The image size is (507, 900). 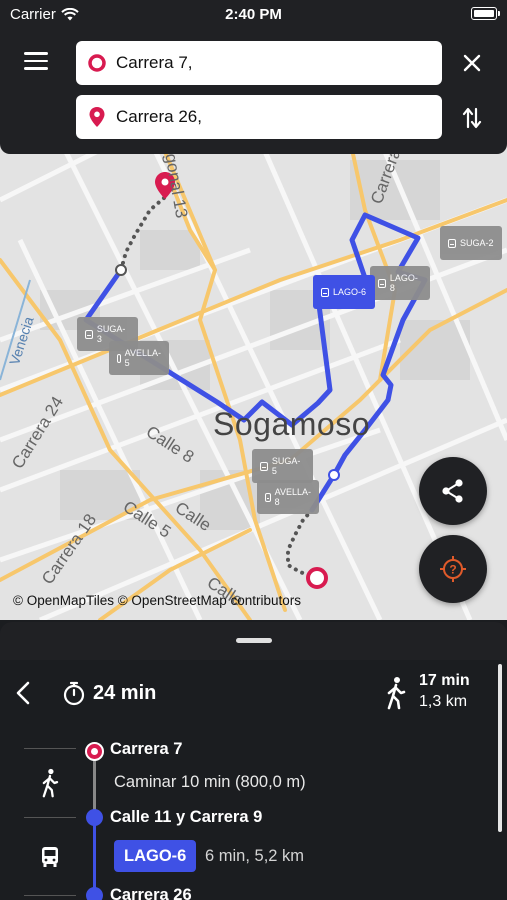 I want to click on transfer-marker, so click(x=94, y=817).